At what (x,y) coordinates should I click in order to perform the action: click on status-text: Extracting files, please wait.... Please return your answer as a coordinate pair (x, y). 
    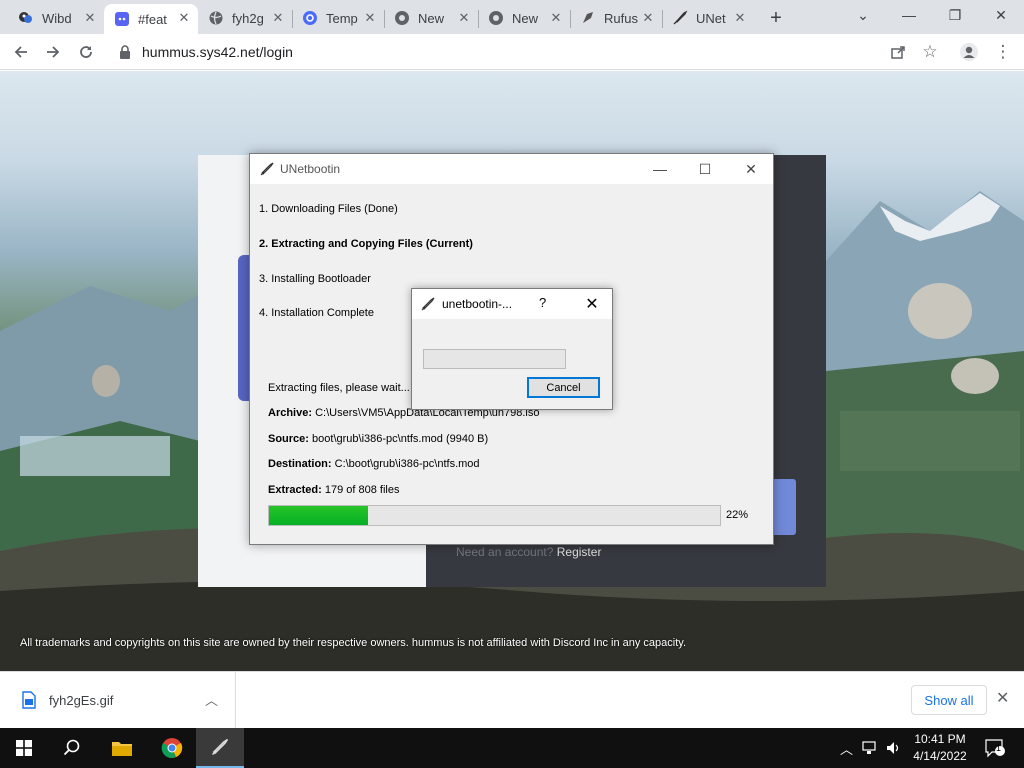
    Looking at the image, I should click on (339, 388).